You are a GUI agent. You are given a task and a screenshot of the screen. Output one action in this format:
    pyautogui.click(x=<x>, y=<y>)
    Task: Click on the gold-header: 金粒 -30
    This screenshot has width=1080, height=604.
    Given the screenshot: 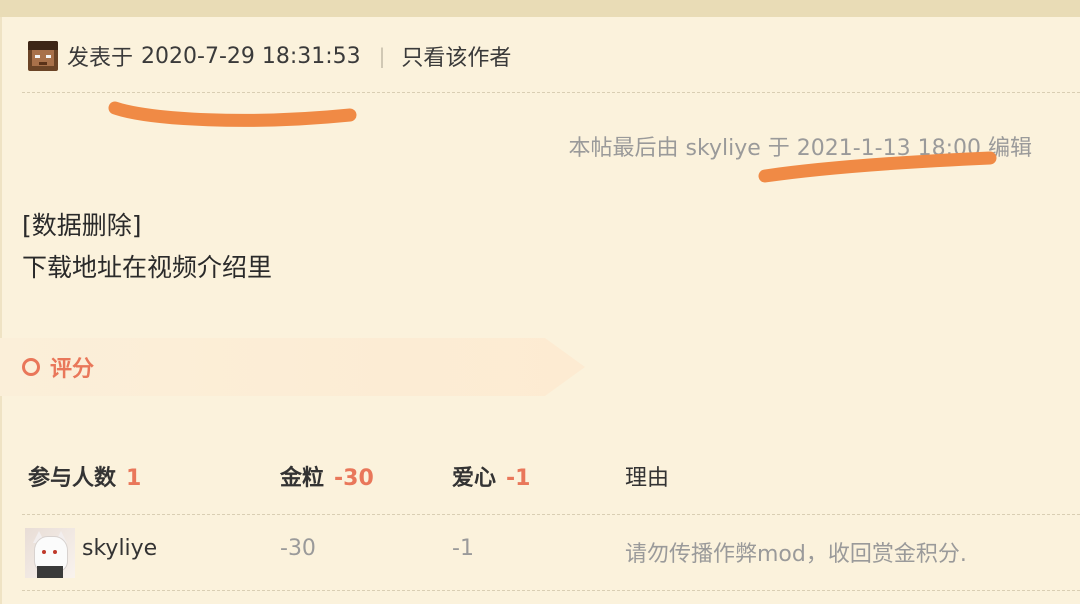 What is the action you would take?
    pyautogui.click(x=327, y=476)
    